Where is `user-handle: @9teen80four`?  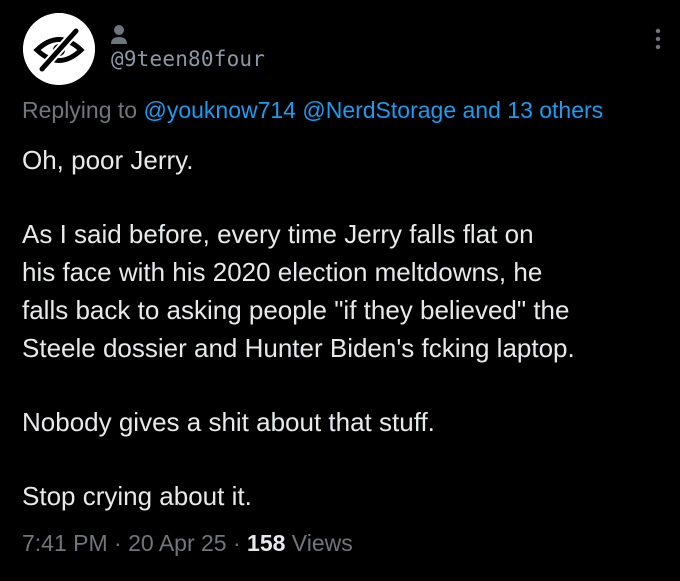
user-handle: @9teen80four is located at coordinates (188, 59).